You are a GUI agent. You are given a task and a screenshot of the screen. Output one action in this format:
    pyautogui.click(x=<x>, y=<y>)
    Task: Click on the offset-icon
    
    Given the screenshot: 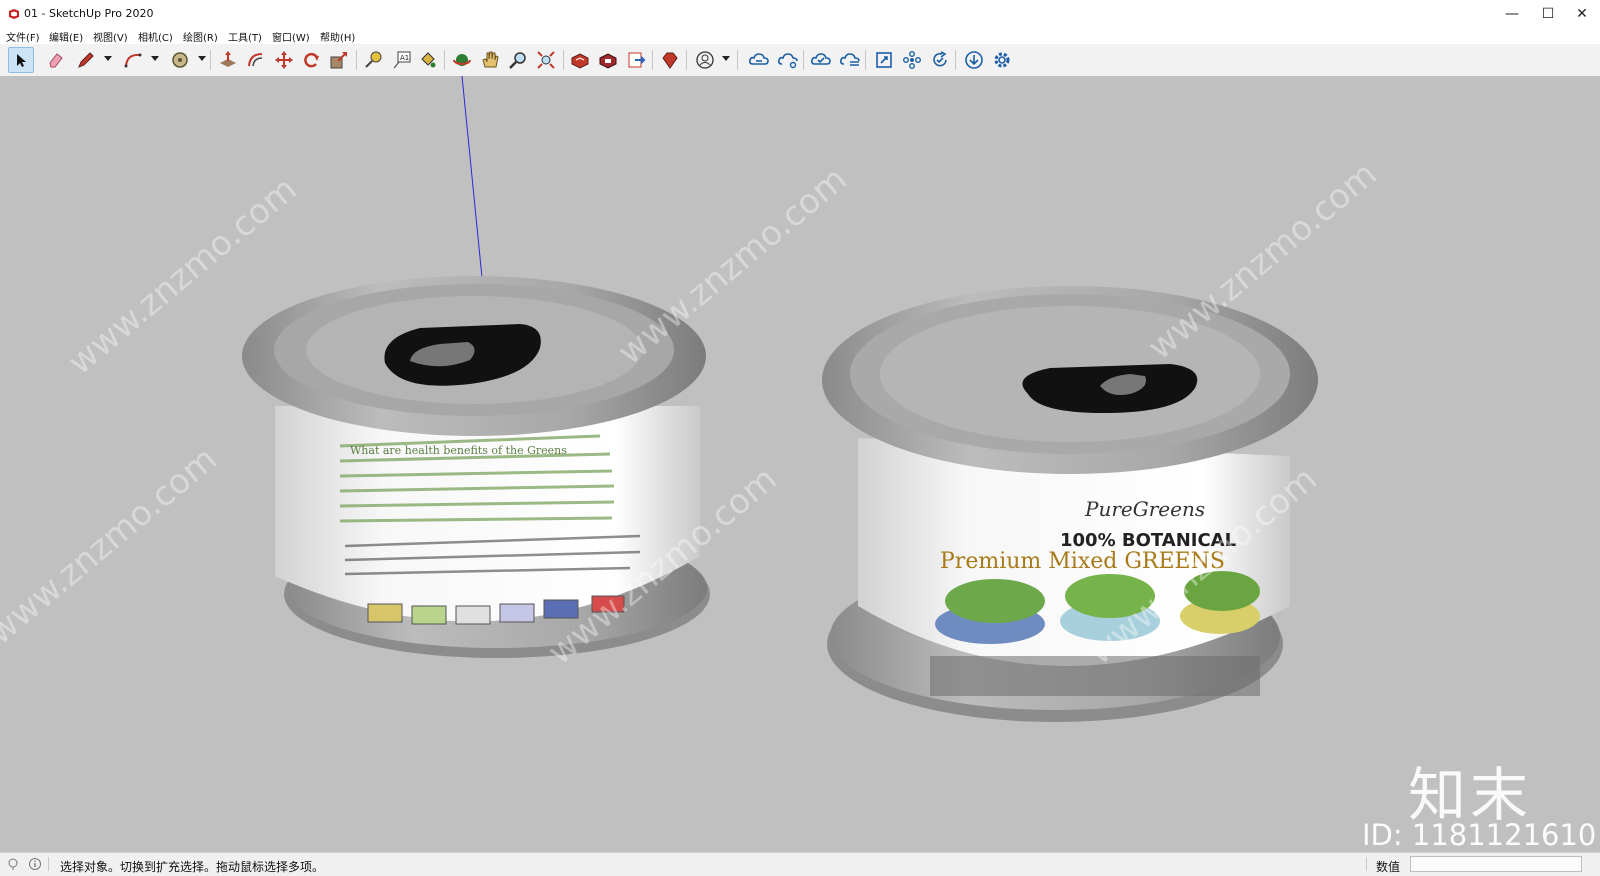 What is the action you would take?
    pyautogui.click(x=255, y=60)
    